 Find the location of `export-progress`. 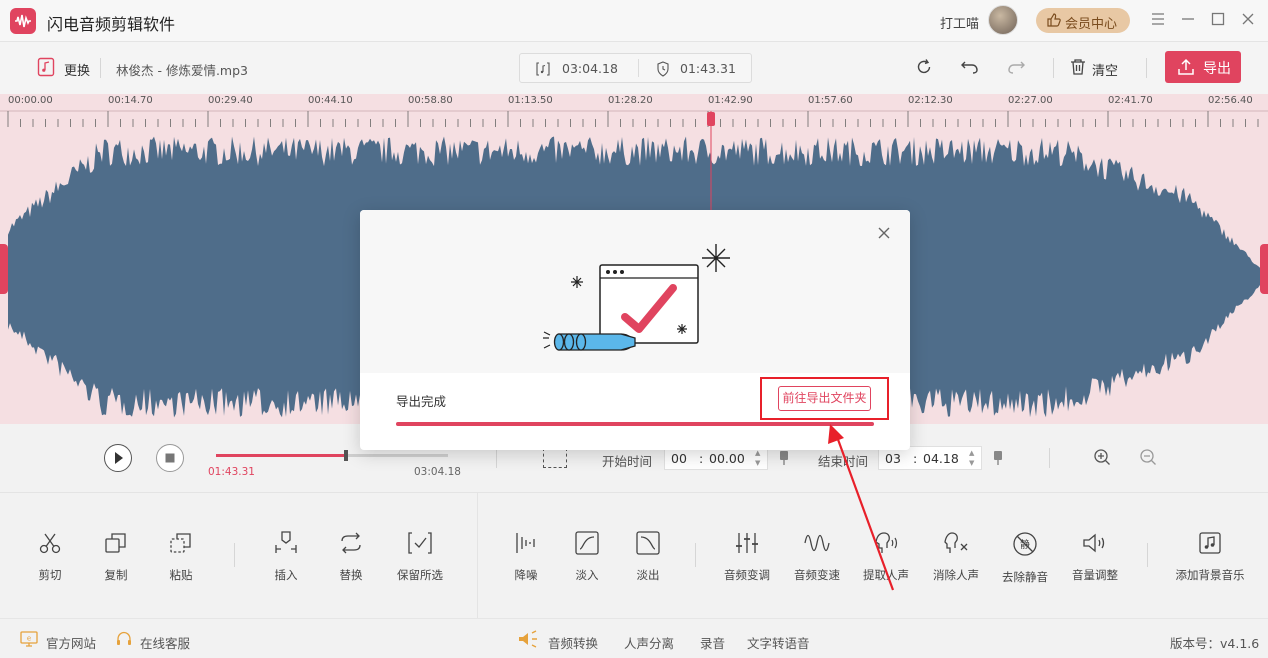

export-progress is located at coordinates (635, 424).